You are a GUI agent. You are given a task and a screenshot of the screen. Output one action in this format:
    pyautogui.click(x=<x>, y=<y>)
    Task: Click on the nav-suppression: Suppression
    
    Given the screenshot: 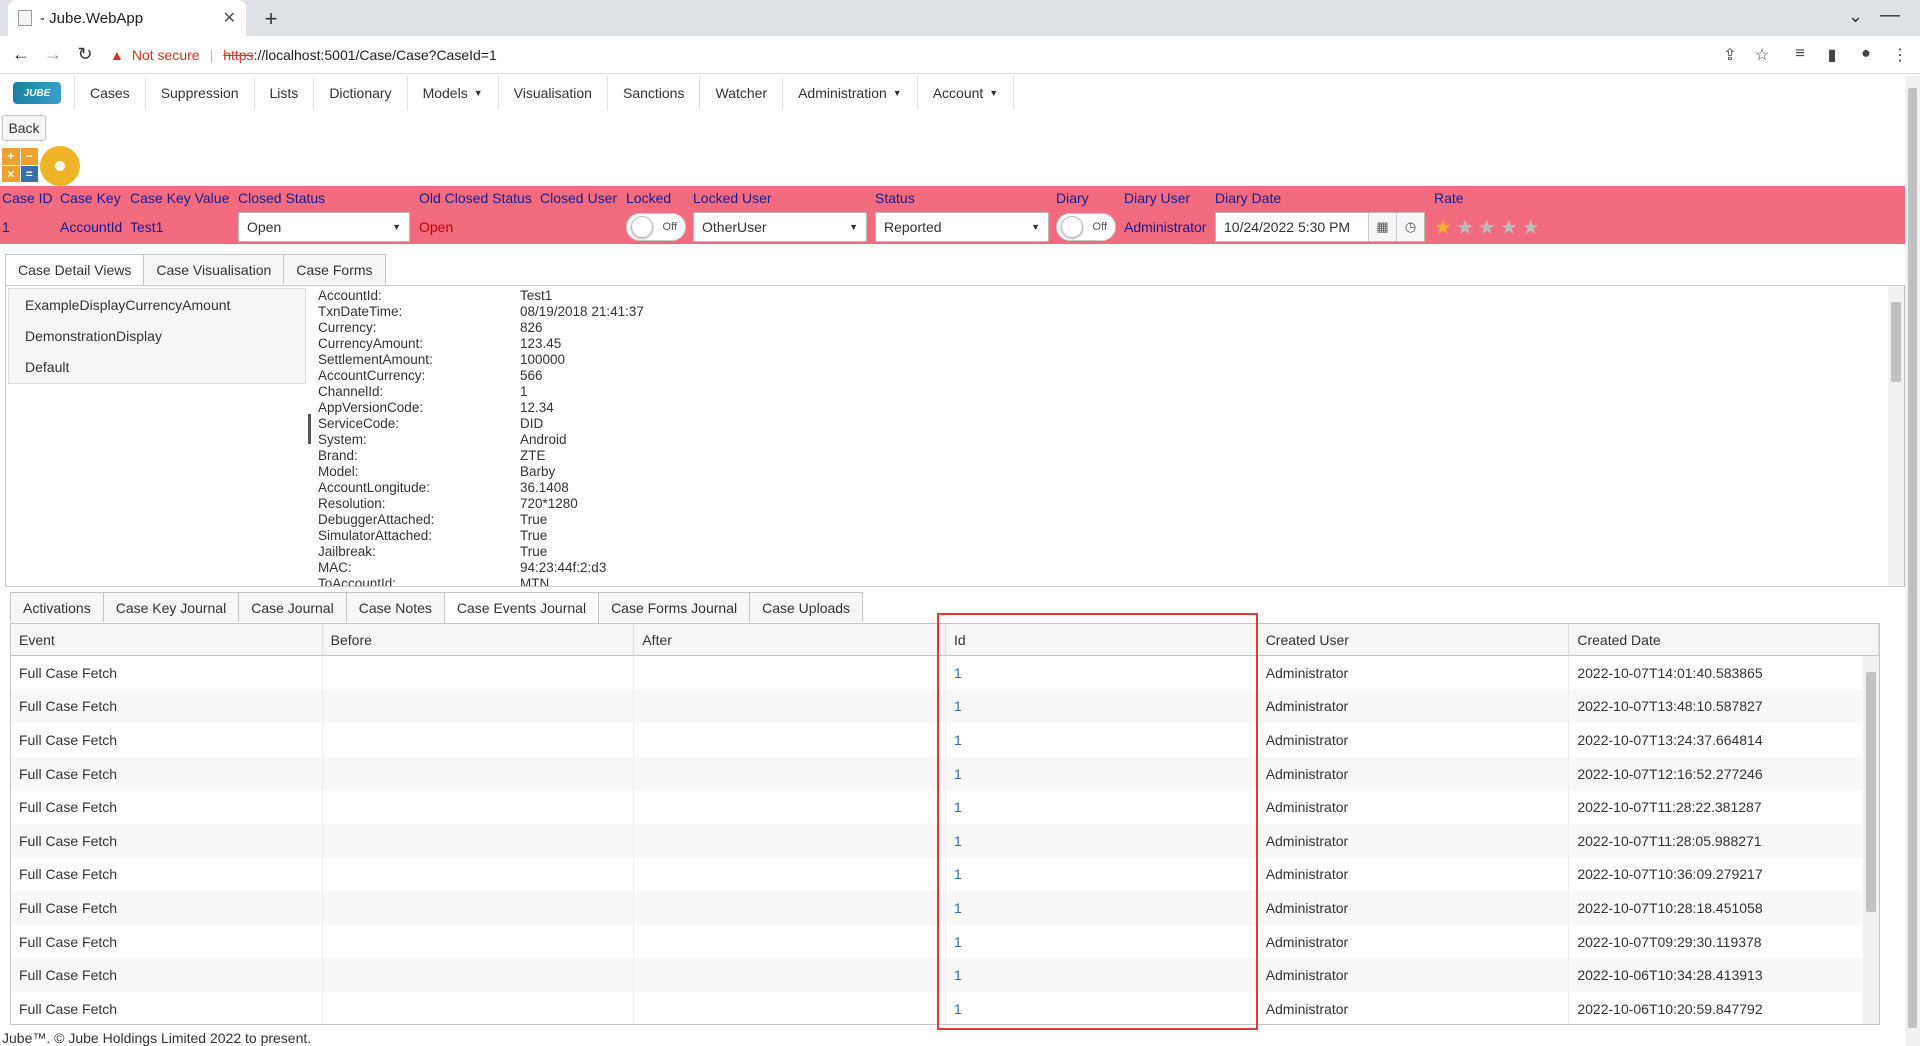 What is the action you would take?
    pyautogui.click(x=200, y=93)
    